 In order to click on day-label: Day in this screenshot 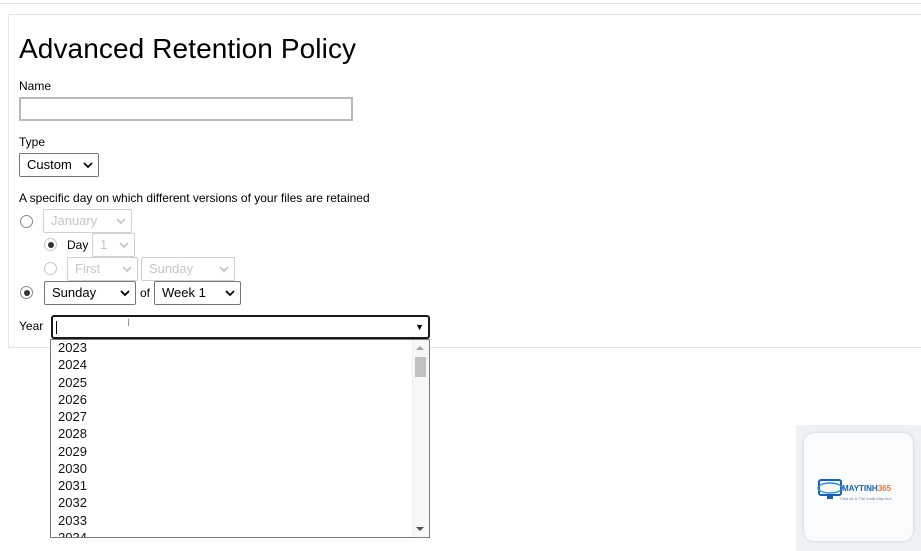, I will do `click(78, 245)`.